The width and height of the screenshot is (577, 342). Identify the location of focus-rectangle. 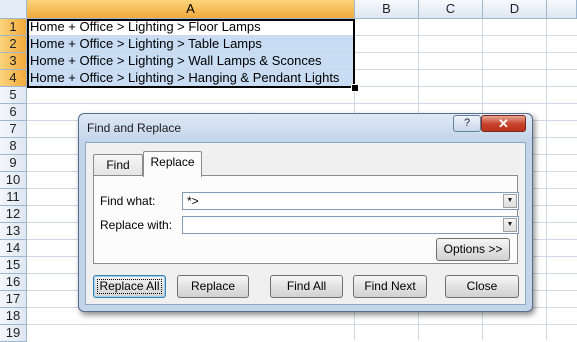
(129, 286).